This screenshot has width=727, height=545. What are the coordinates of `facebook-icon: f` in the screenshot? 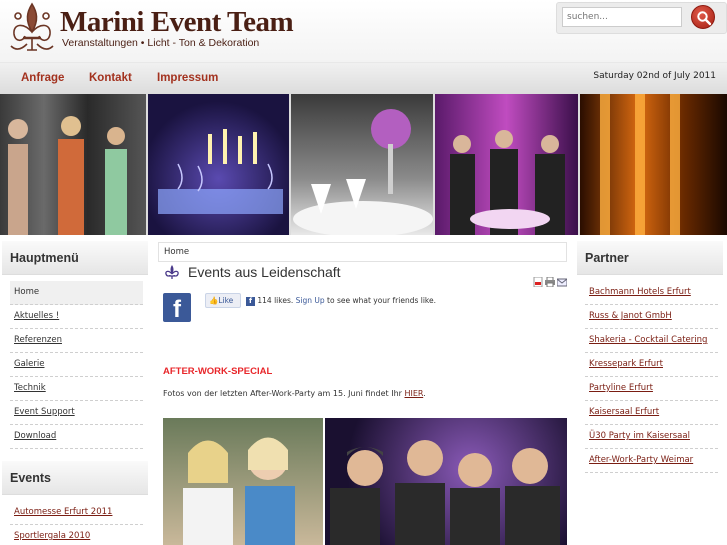 It's located at (177, 307).